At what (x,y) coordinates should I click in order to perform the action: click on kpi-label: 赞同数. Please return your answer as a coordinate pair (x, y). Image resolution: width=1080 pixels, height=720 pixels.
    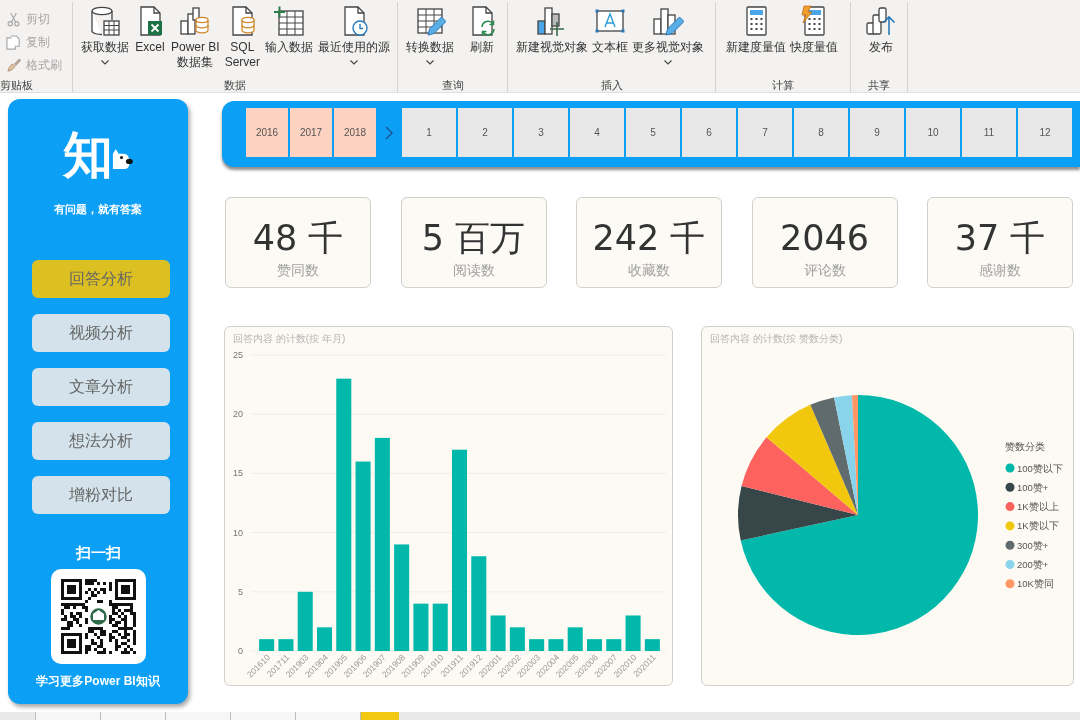
    Looking at the image, I should click on (298, 270).